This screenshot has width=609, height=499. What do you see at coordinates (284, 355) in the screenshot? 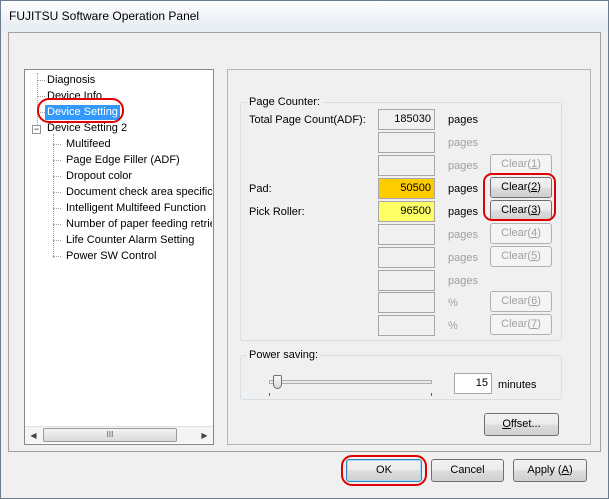
I see `power-saving-title: Power saving:` at bounding box center [284, 355].